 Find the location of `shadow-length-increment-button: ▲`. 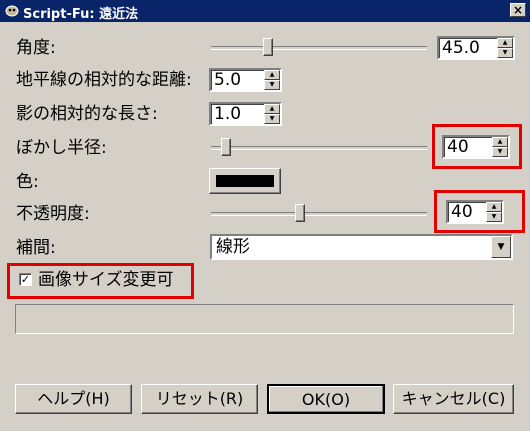

shadow-length-increment-button: ▲ is located at coordinates (272, 109).